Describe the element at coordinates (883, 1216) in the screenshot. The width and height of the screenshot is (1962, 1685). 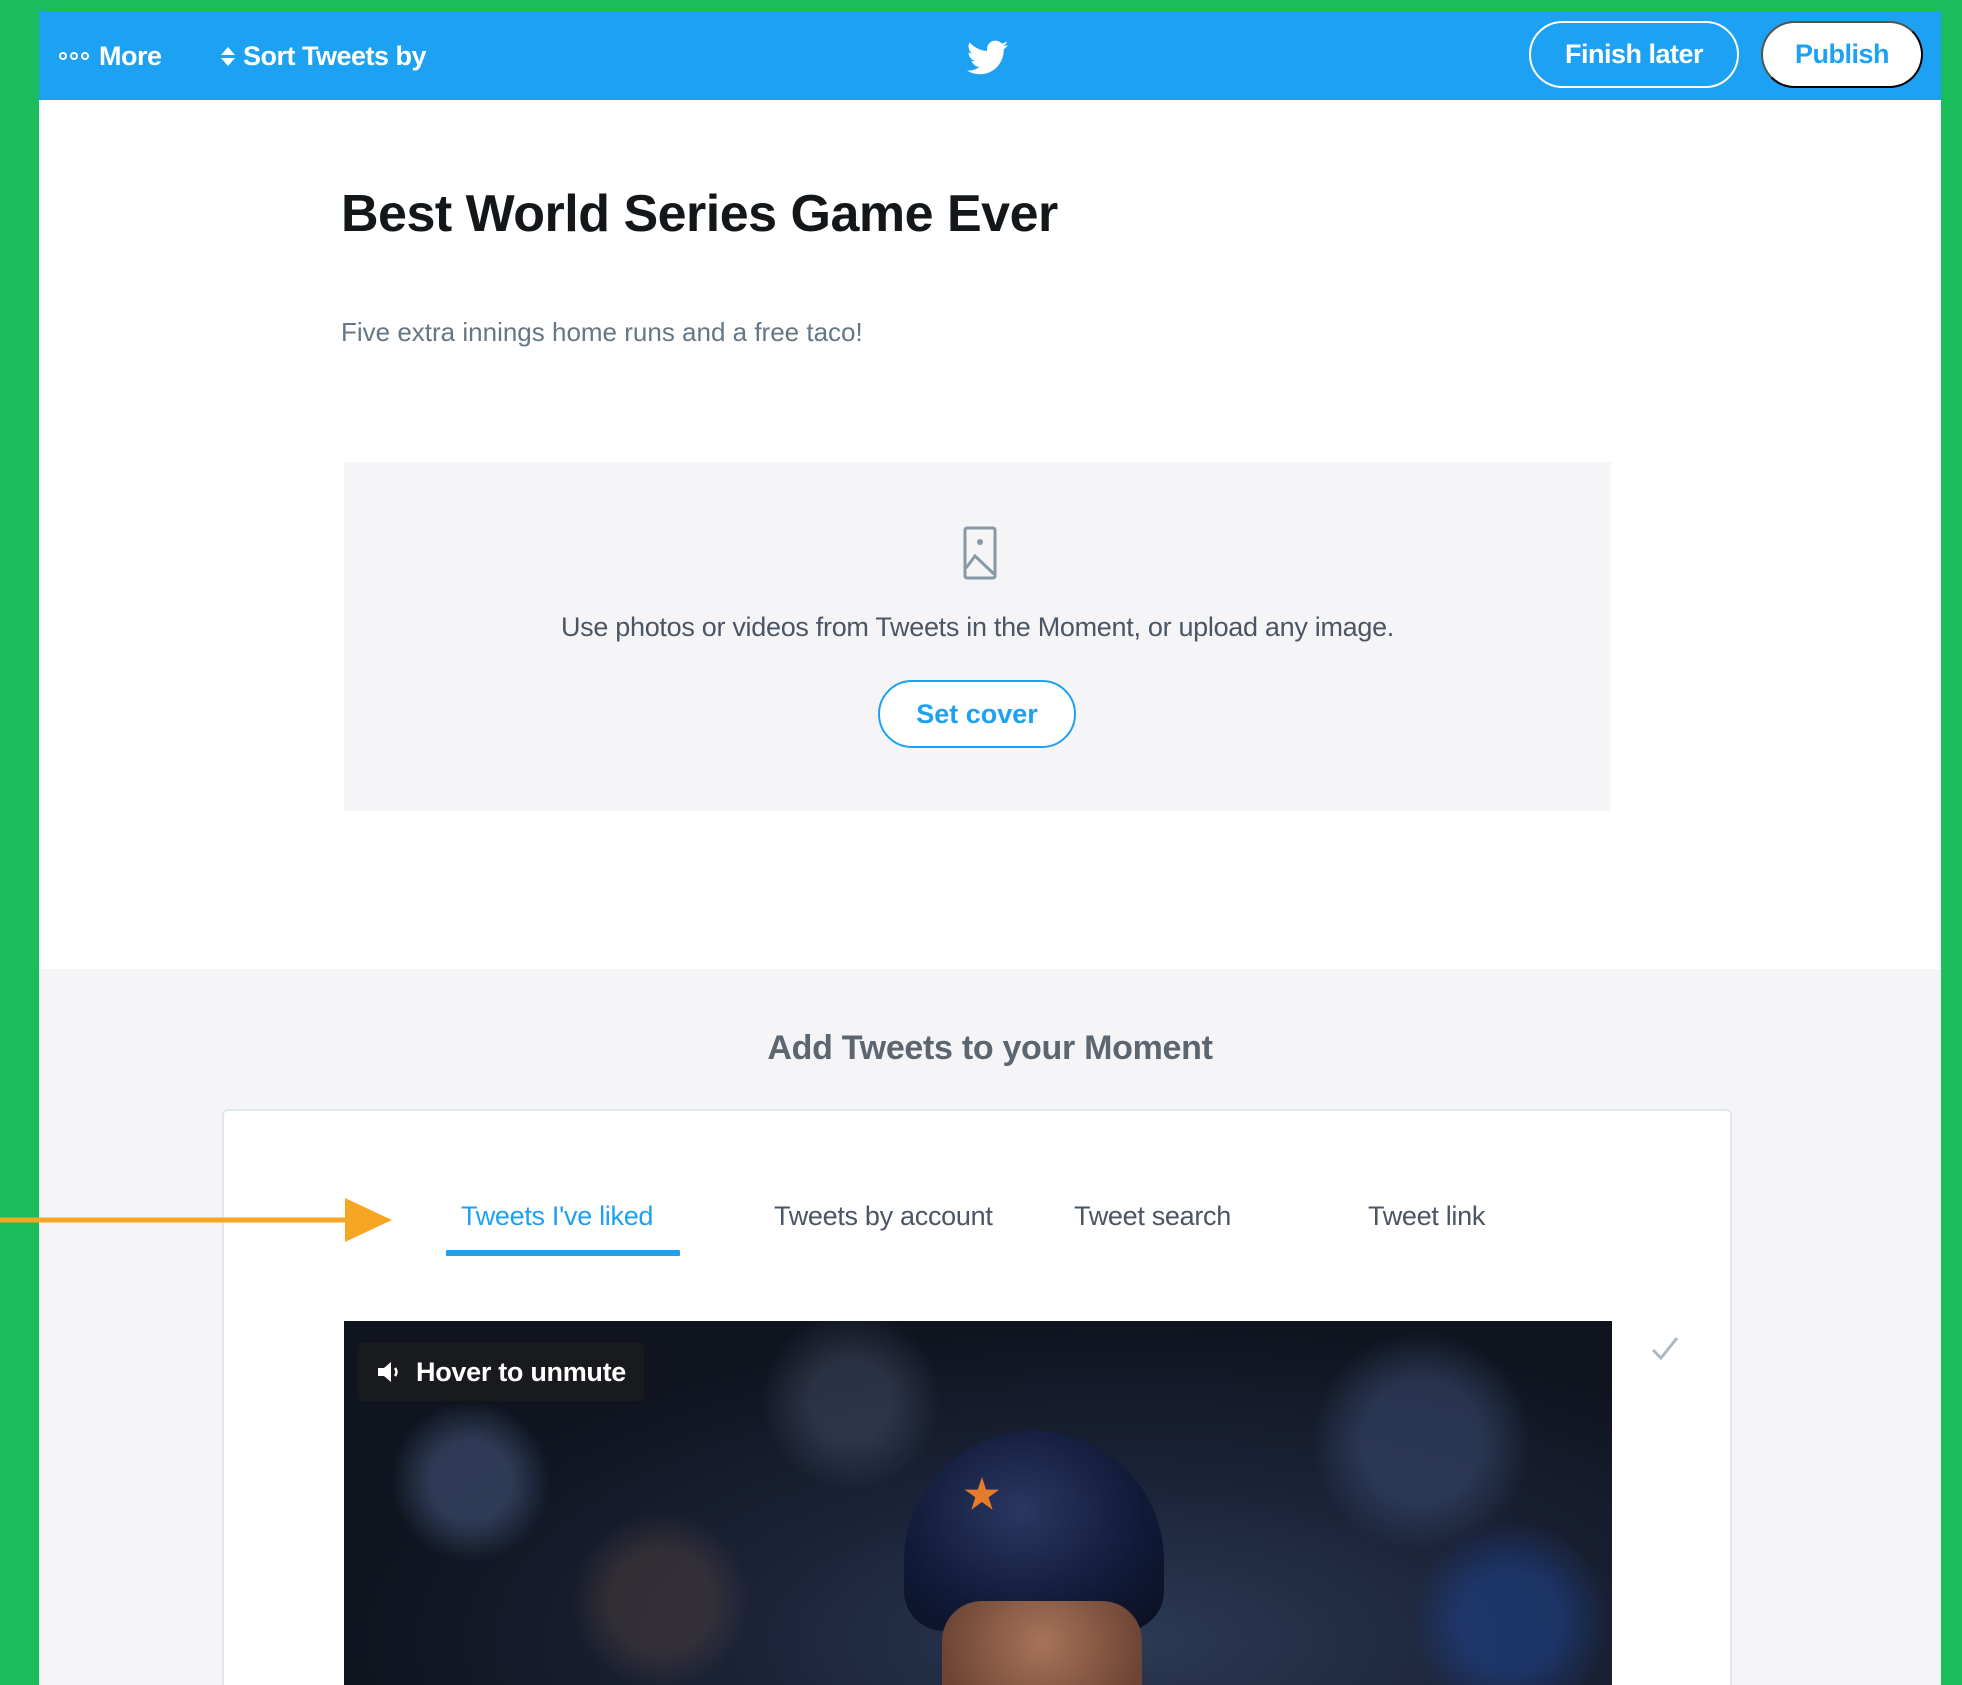
I see `tab-tweets-by-account: Tweets by account` at that location.